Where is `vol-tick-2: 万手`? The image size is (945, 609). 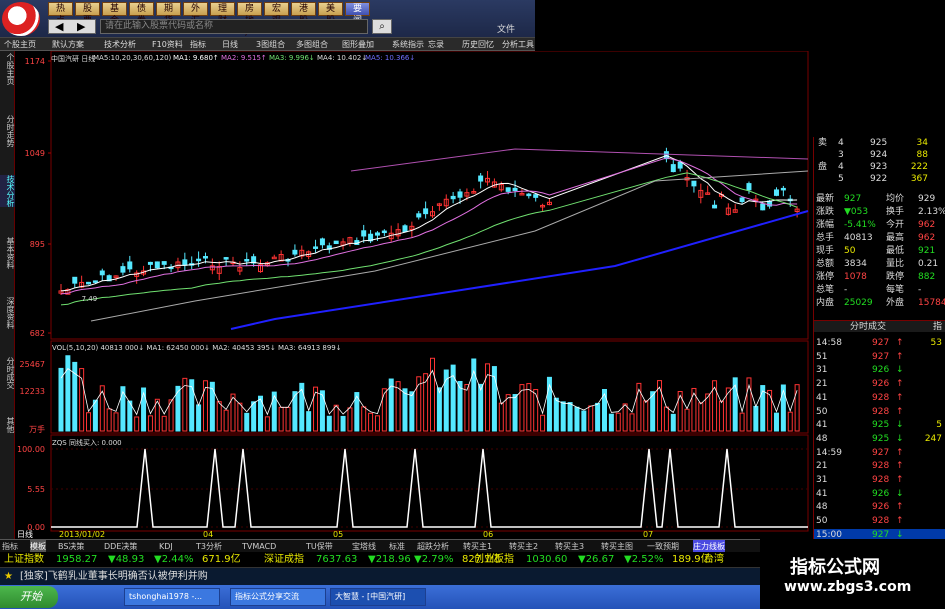
vol-tick-2: 万手 is located at coordinates (37, 429).